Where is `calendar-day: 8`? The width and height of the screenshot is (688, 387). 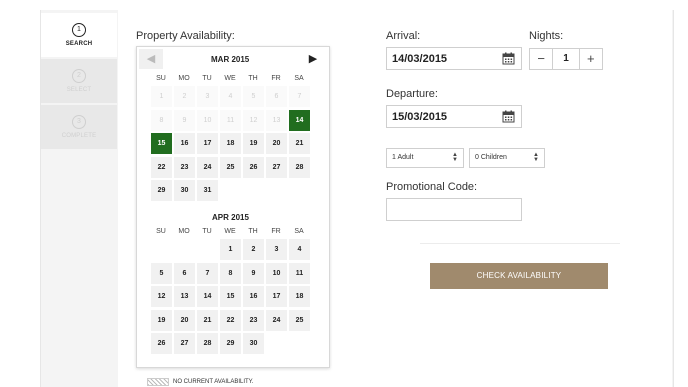
calendar-day: 8 is located at coordinates (230, 273).